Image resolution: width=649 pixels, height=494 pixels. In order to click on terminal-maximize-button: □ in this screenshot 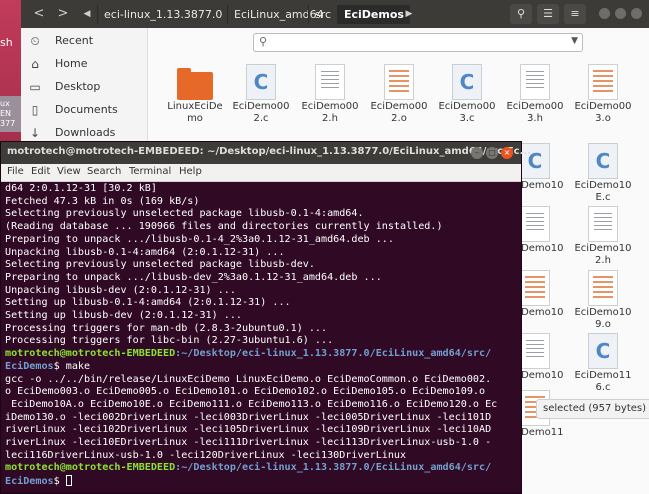, I will do `click(492, 153)`.